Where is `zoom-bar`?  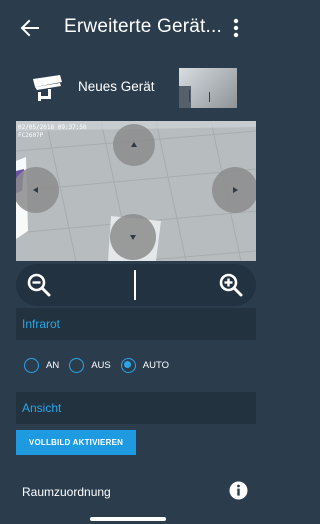
zoom-bar is located at coordinates (136, 285).